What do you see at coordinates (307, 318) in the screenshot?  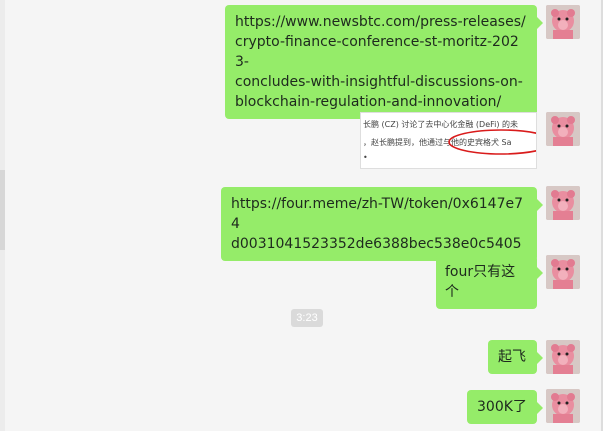 I see `timestamp-badge: 3:23` at bounding box center [307, 318].